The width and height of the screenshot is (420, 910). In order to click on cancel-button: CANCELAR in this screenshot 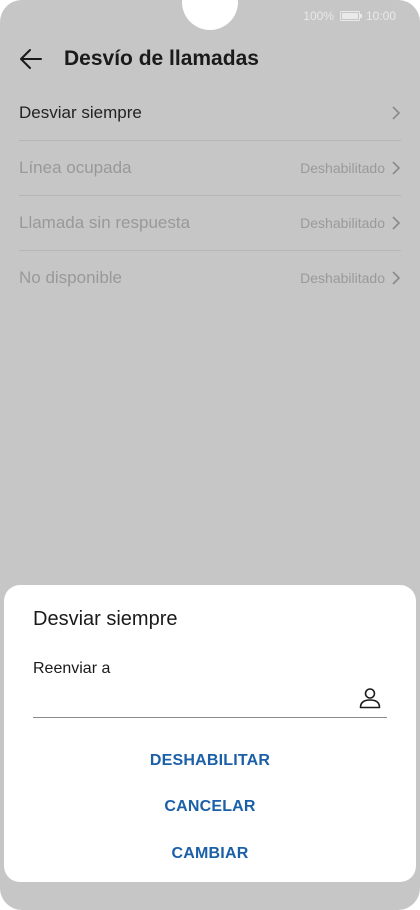, I will do `click(210, 807)`.